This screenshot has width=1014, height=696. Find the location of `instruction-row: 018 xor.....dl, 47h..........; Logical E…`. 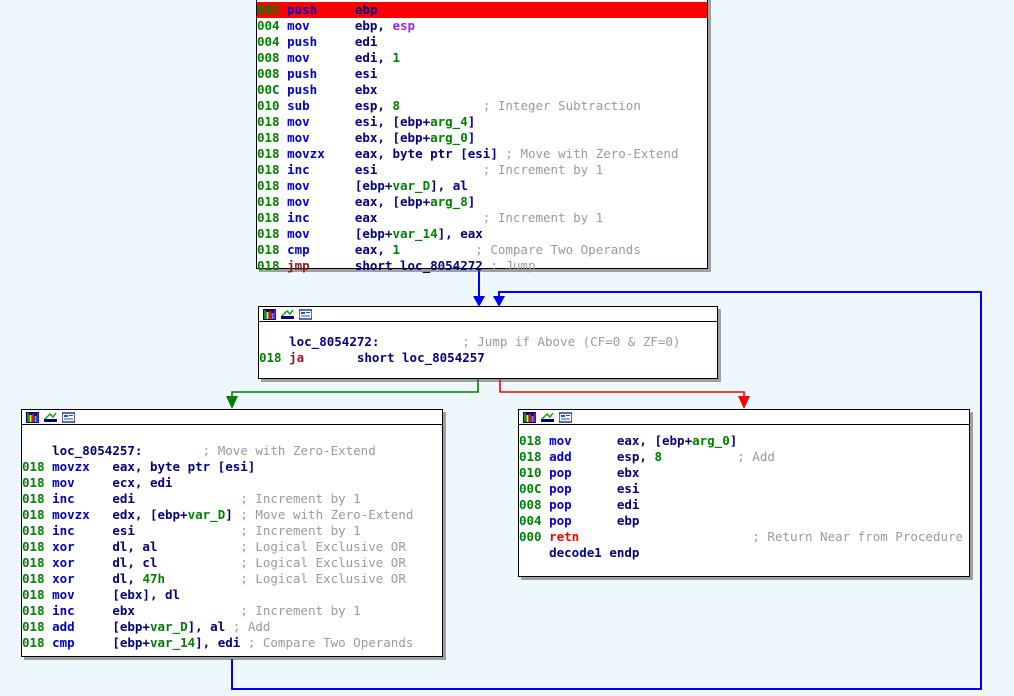

instruction-row: 018 xor.....dl, 47h..........; Logical E… is located at coordinates (232, 579).